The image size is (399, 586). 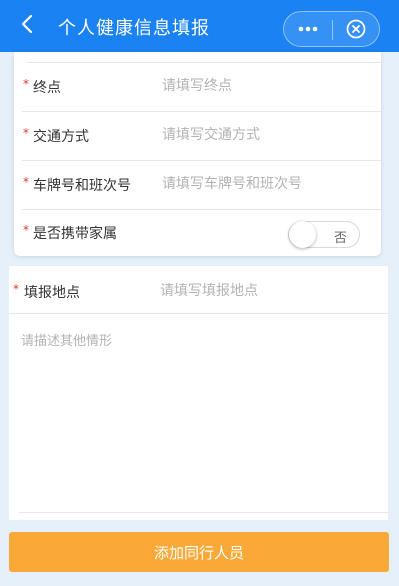 I want to click on back-button, so click(x=28, y=24).